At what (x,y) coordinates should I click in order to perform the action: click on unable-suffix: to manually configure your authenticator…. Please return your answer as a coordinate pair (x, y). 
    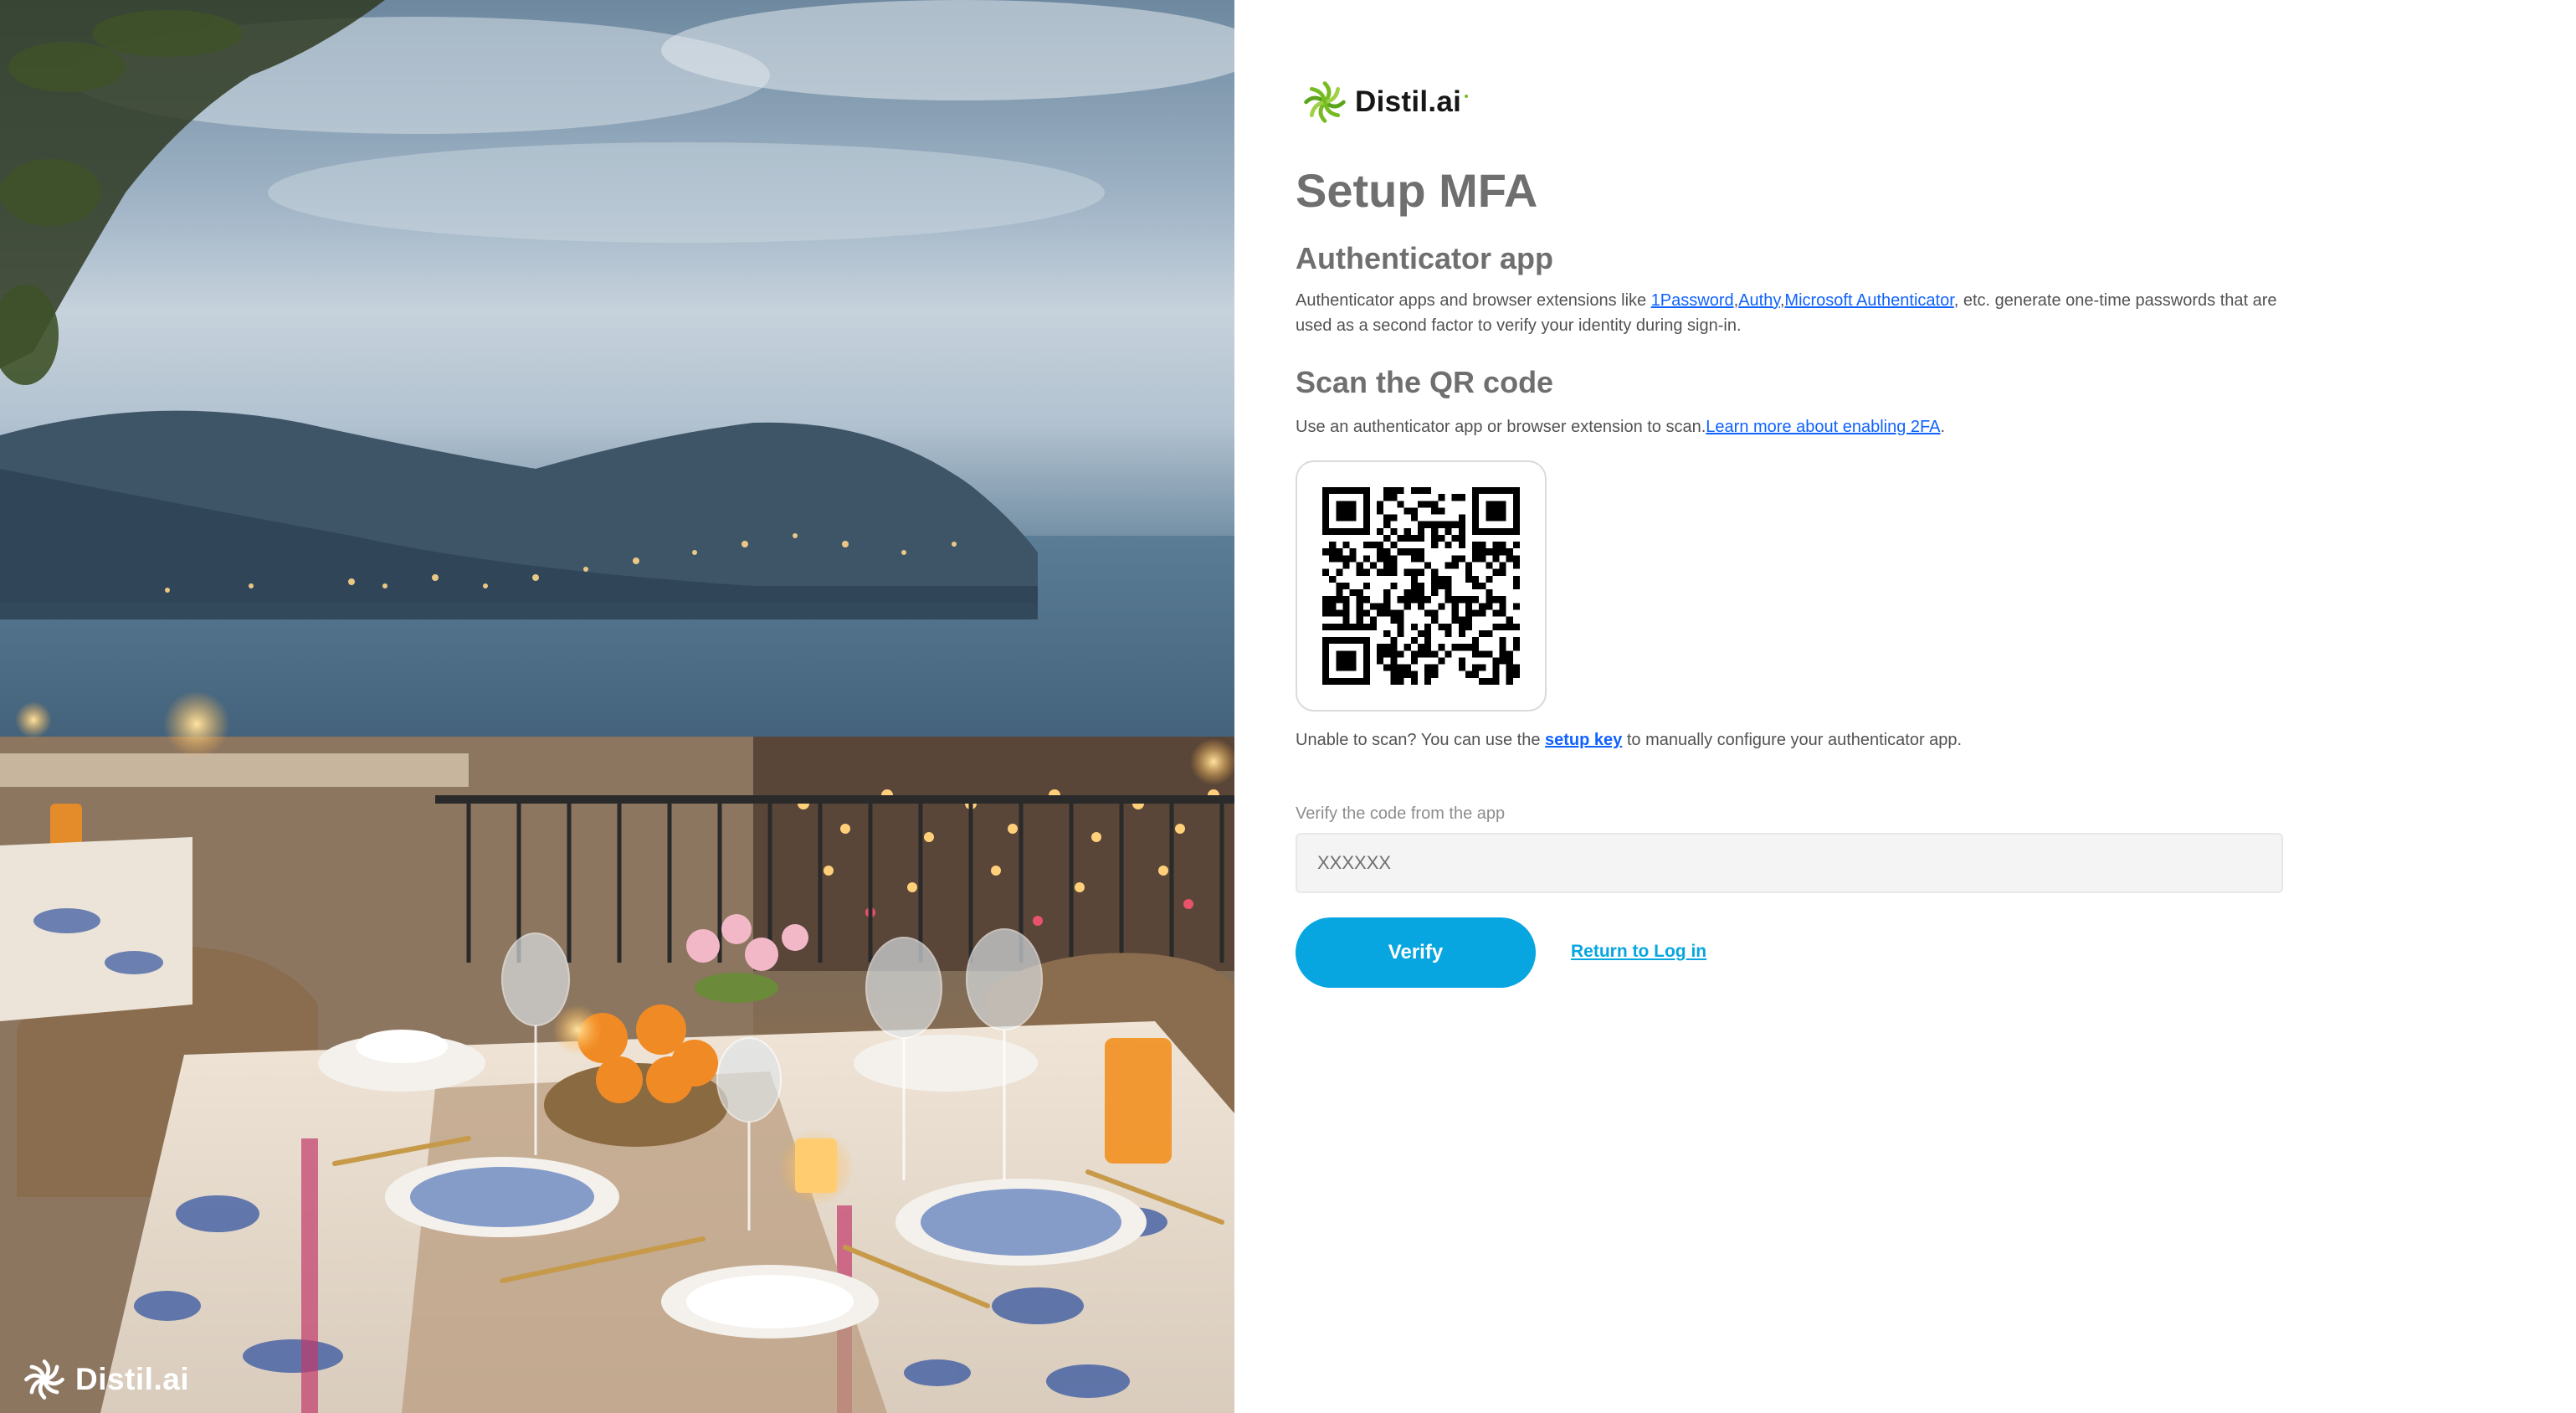
    Looking at the image, I should click on (1792, 740).